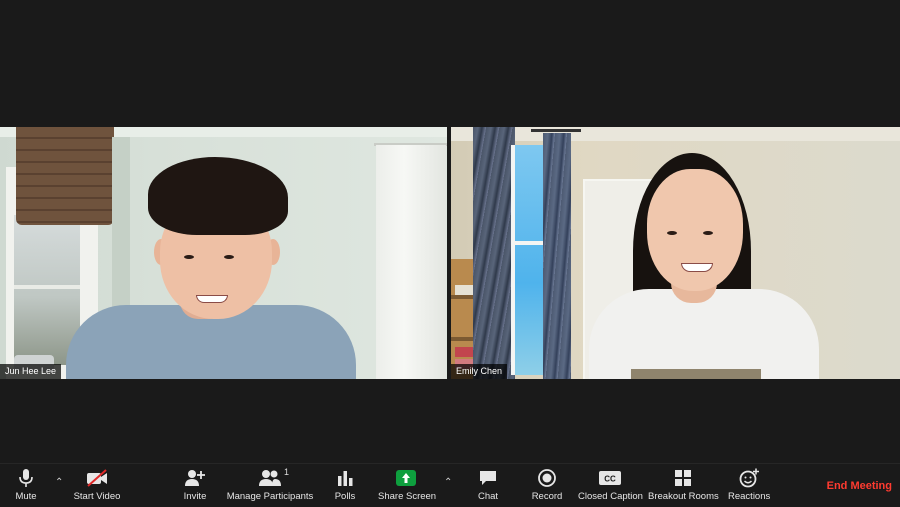  Describe the element at coordinates (406, 478) in the screenshot. I see `share-screen-icon` at that location.